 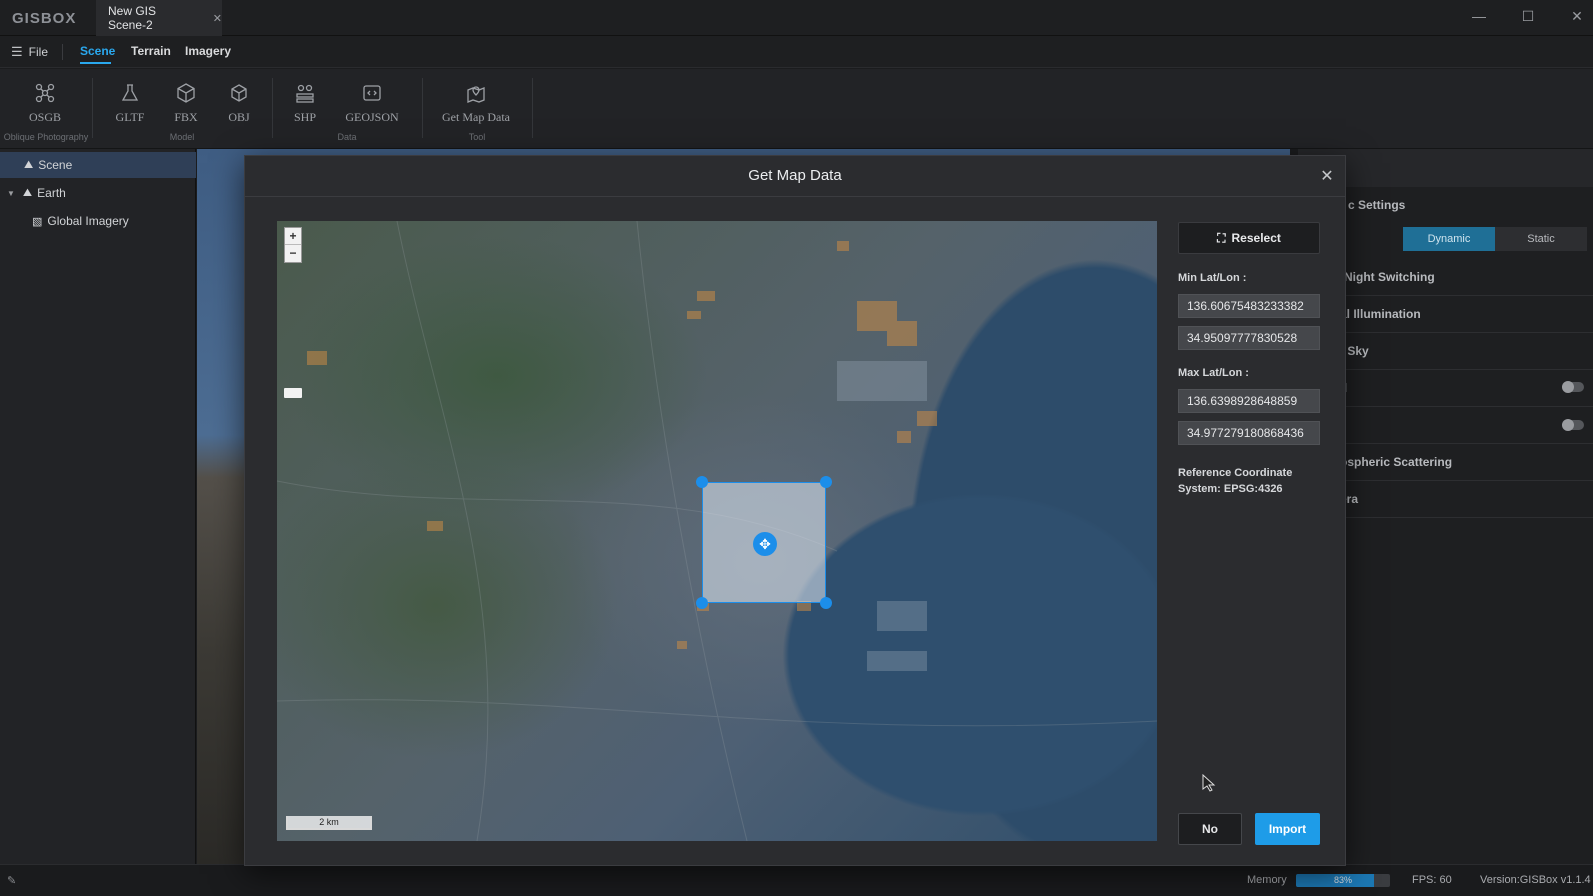 What do you see at coordinates (702, 482) in the screenshot?
I see `resize-handle-top-left` at bounding box center [702, 482].